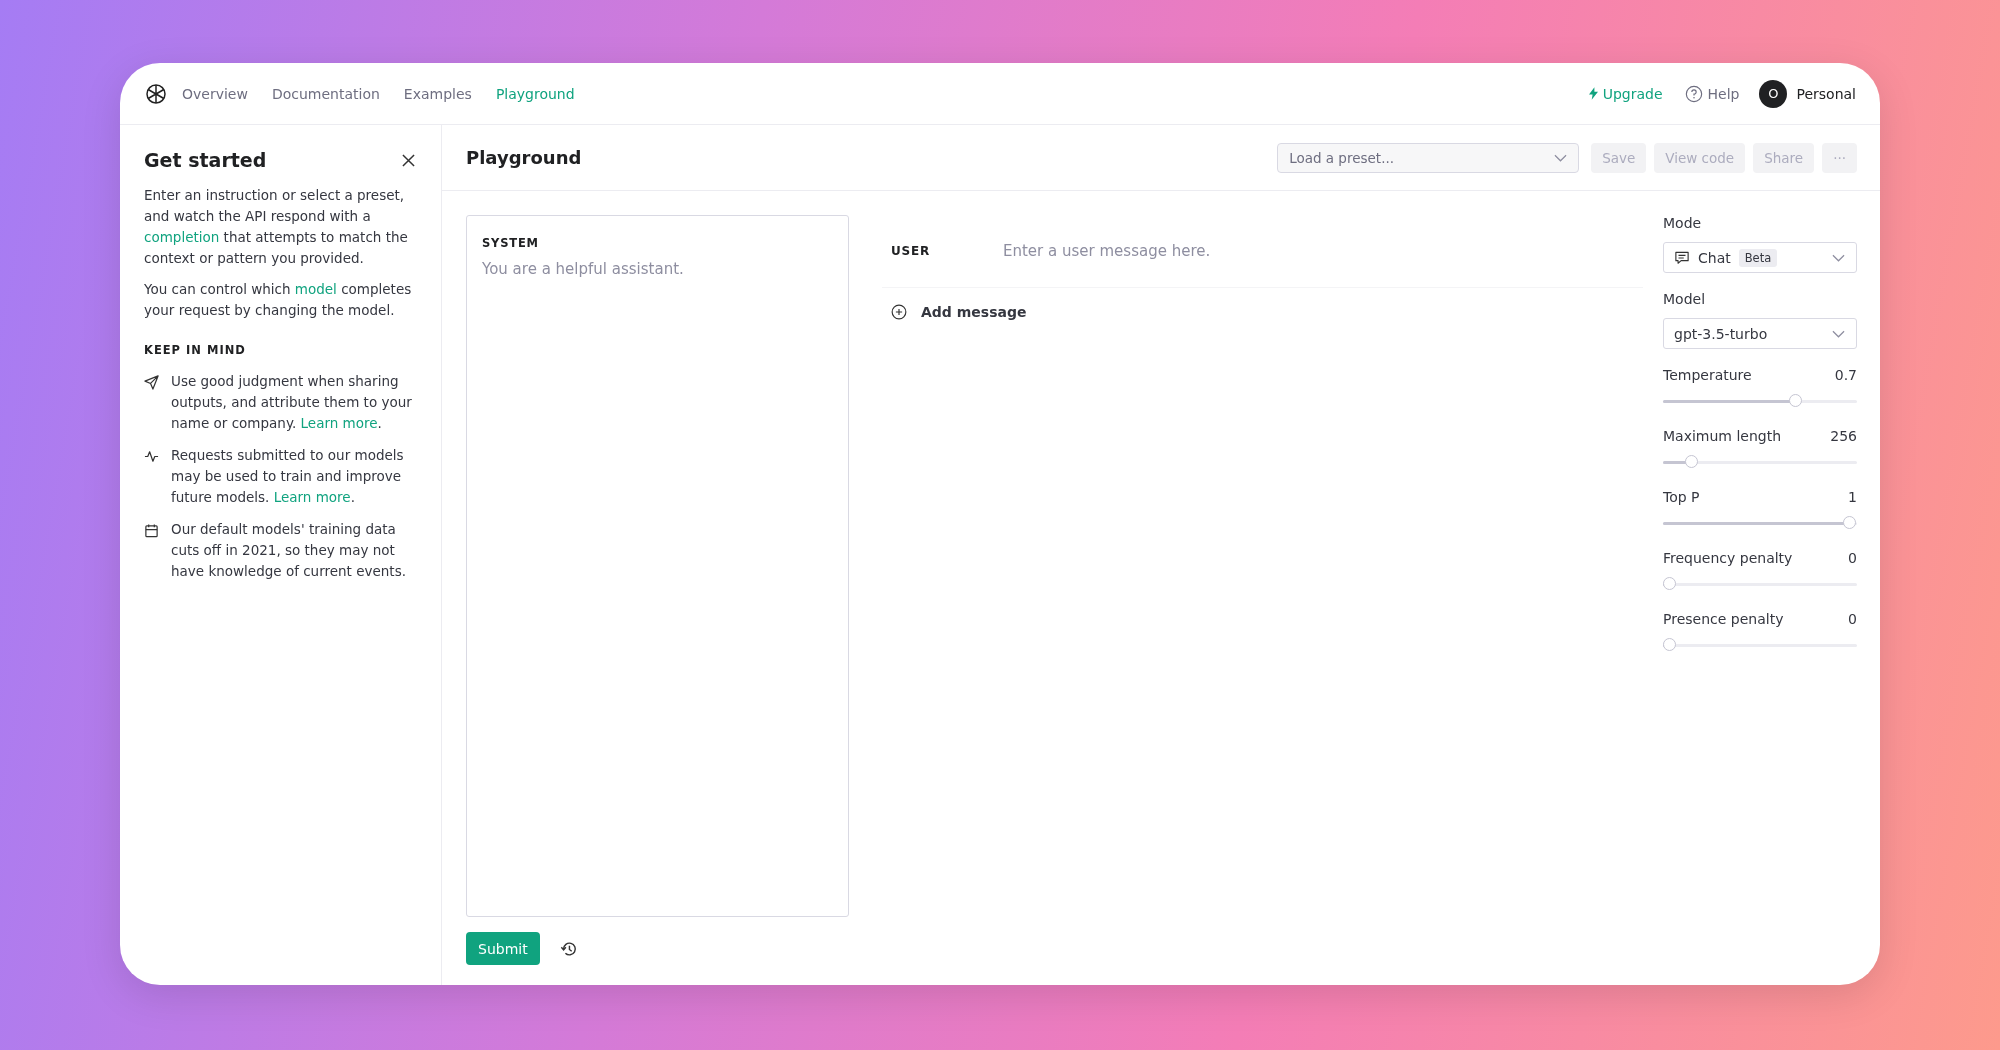  What do you see at coordinates (1826, 93) in the screenshot?
I see `account-name: Personal` at bounding box center [1826, 93].